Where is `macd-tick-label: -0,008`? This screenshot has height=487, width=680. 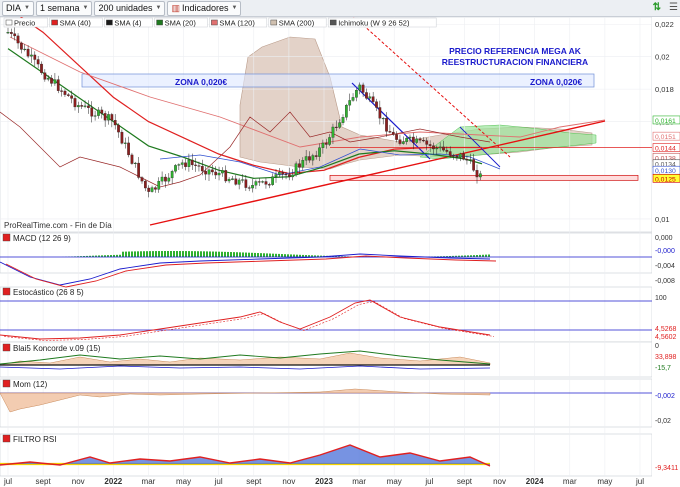
macd-tick-label: -0,008 is located at coordinates (665, 281).